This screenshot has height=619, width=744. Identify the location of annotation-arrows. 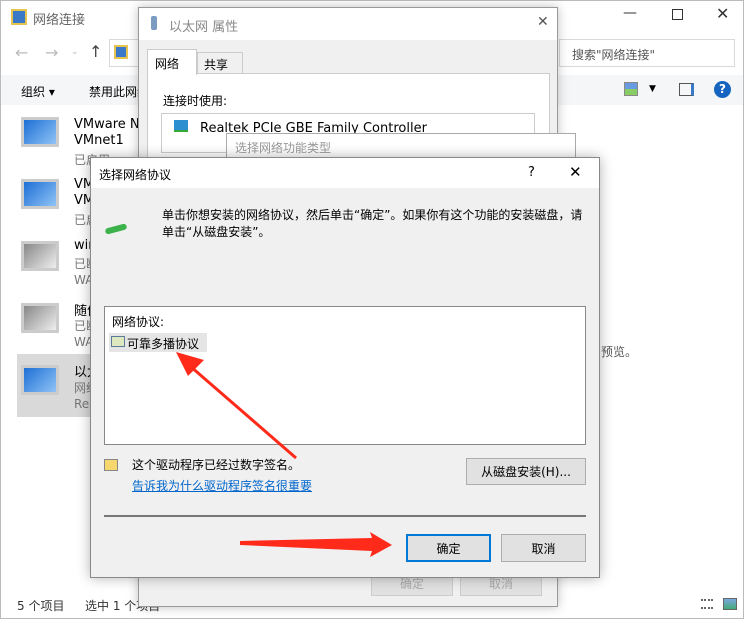
(284, 454).